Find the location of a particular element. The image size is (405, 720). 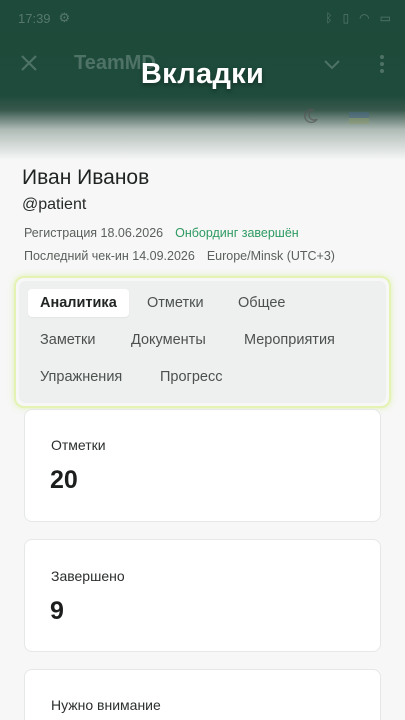

profile-handle: @patient is located at coordinates (54, 204).